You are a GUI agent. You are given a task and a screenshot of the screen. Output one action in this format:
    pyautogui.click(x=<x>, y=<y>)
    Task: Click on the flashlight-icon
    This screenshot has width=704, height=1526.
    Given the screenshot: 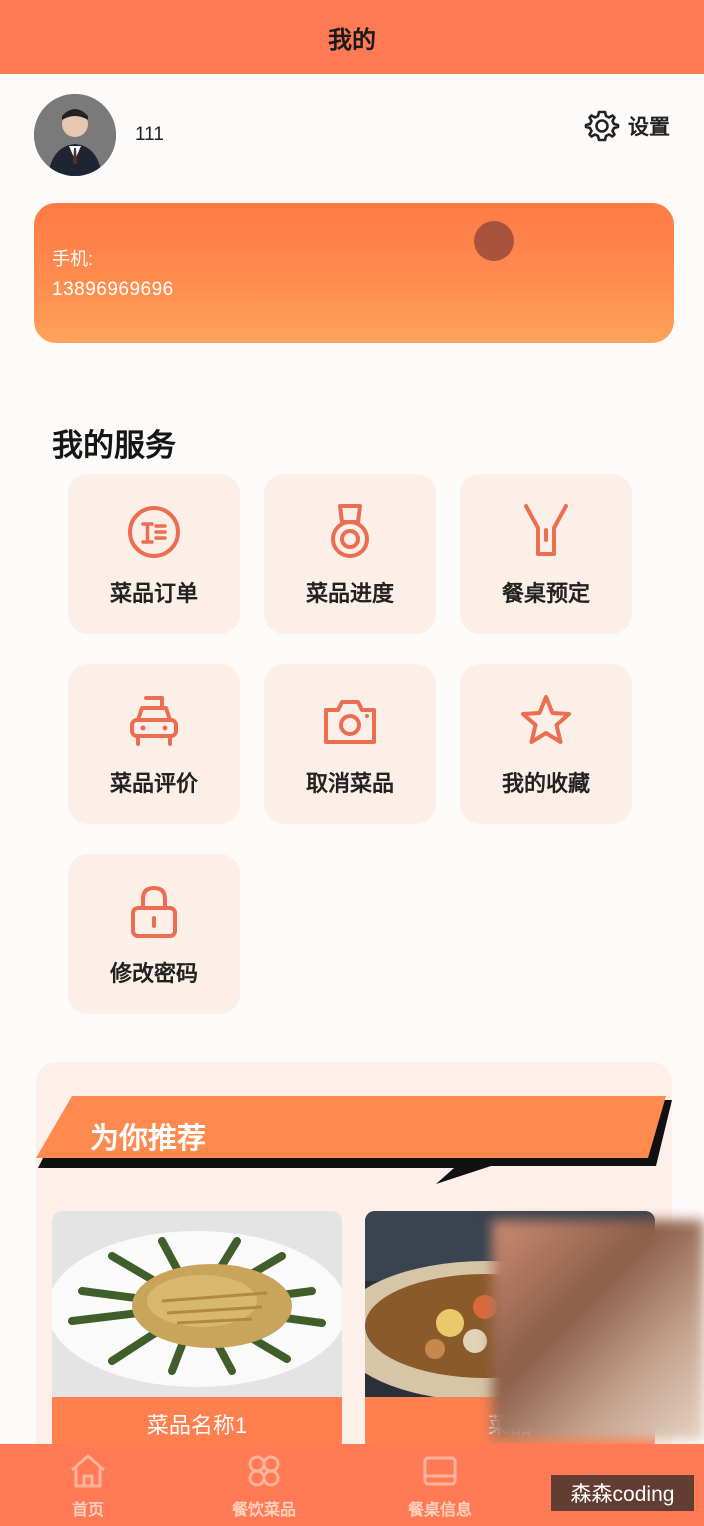 What is the action you would take?
    pyautogui.click(x=546, y=530)
    